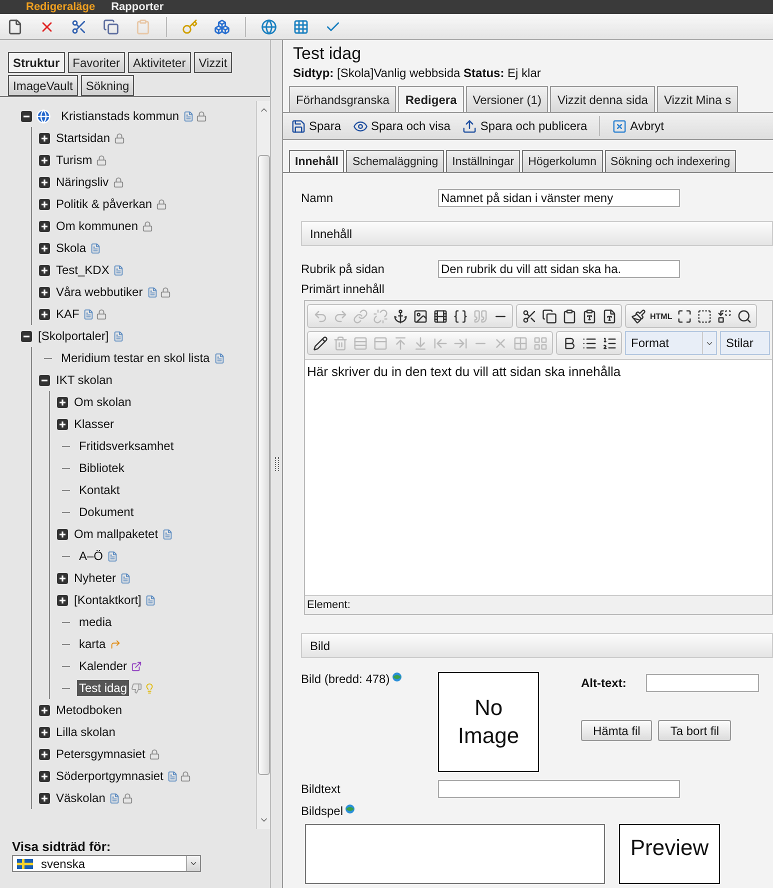  What do you see at coordinates (126, 446) in the screenshot?
I see `tree-item: Fritidsverksamhet` at bounding box center [126, 446].